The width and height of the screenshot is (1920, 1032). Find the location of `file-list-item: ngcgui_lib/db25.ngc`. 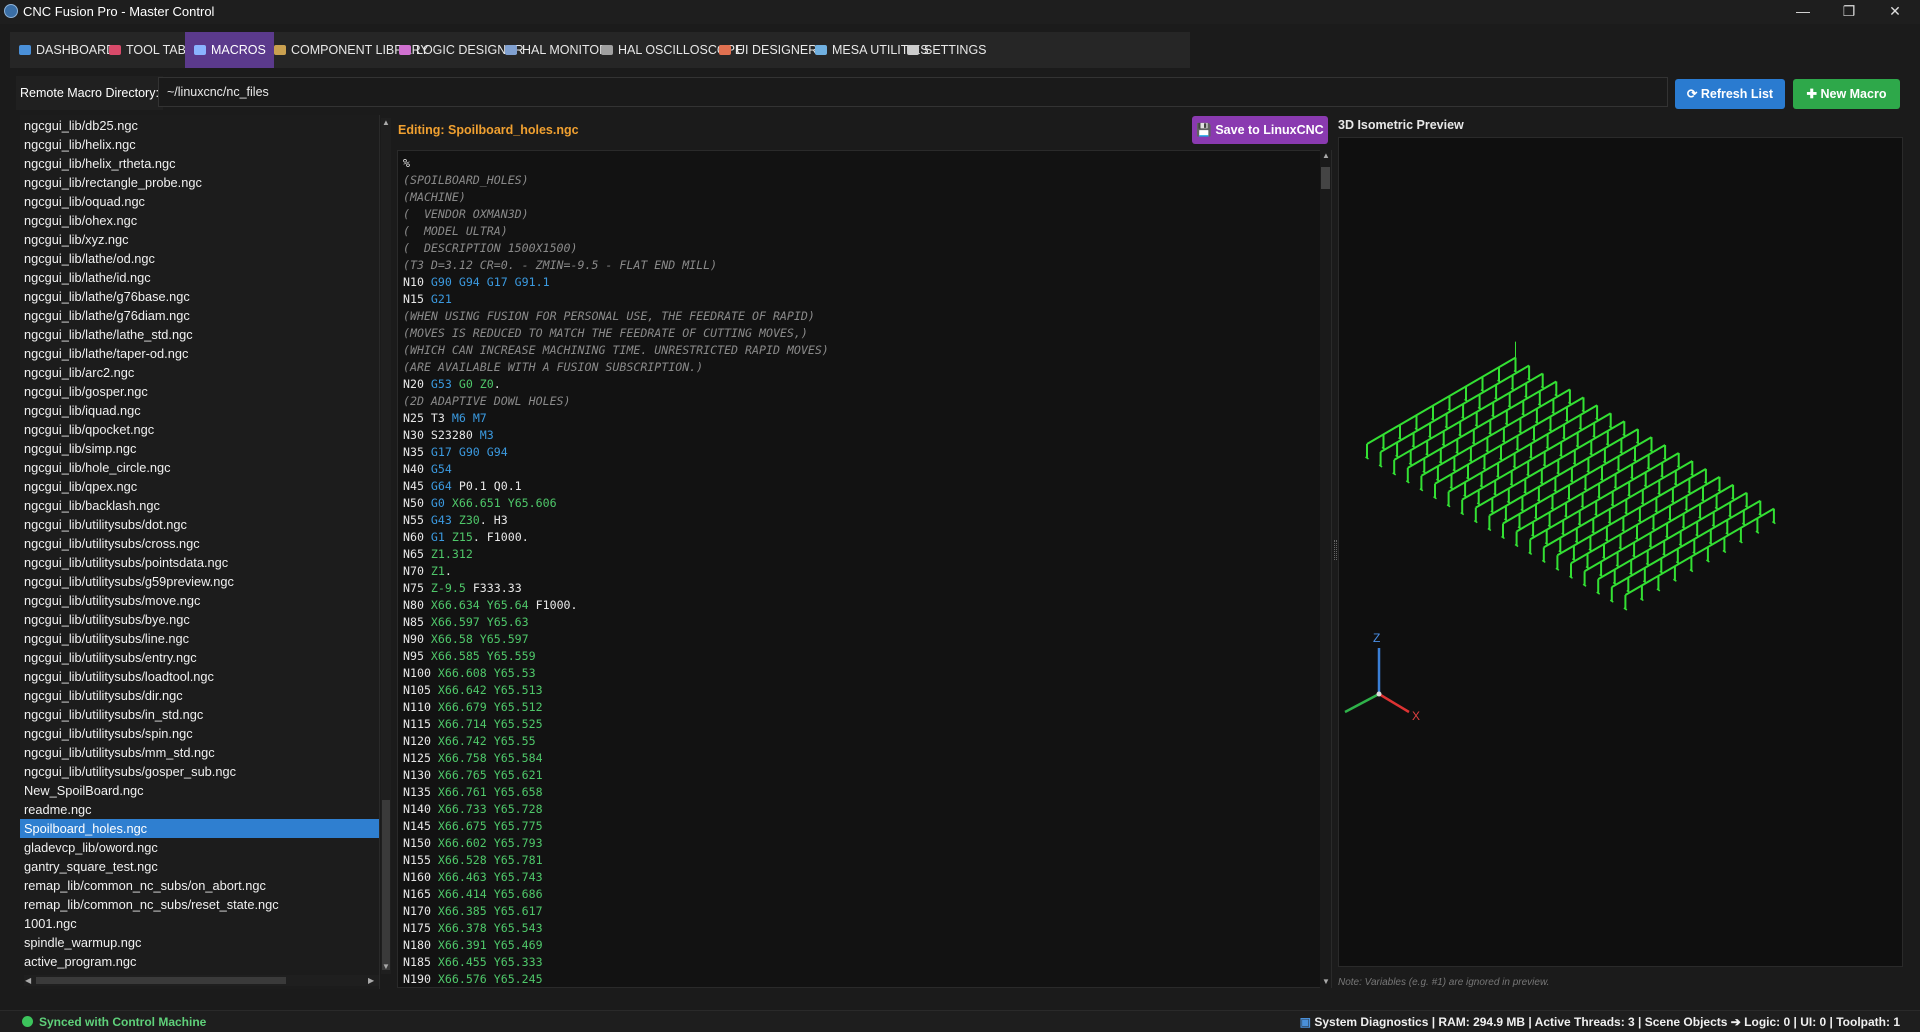

file-list-item: ngcgui_lib/db25.ngc is located at coordinates (199, 125).